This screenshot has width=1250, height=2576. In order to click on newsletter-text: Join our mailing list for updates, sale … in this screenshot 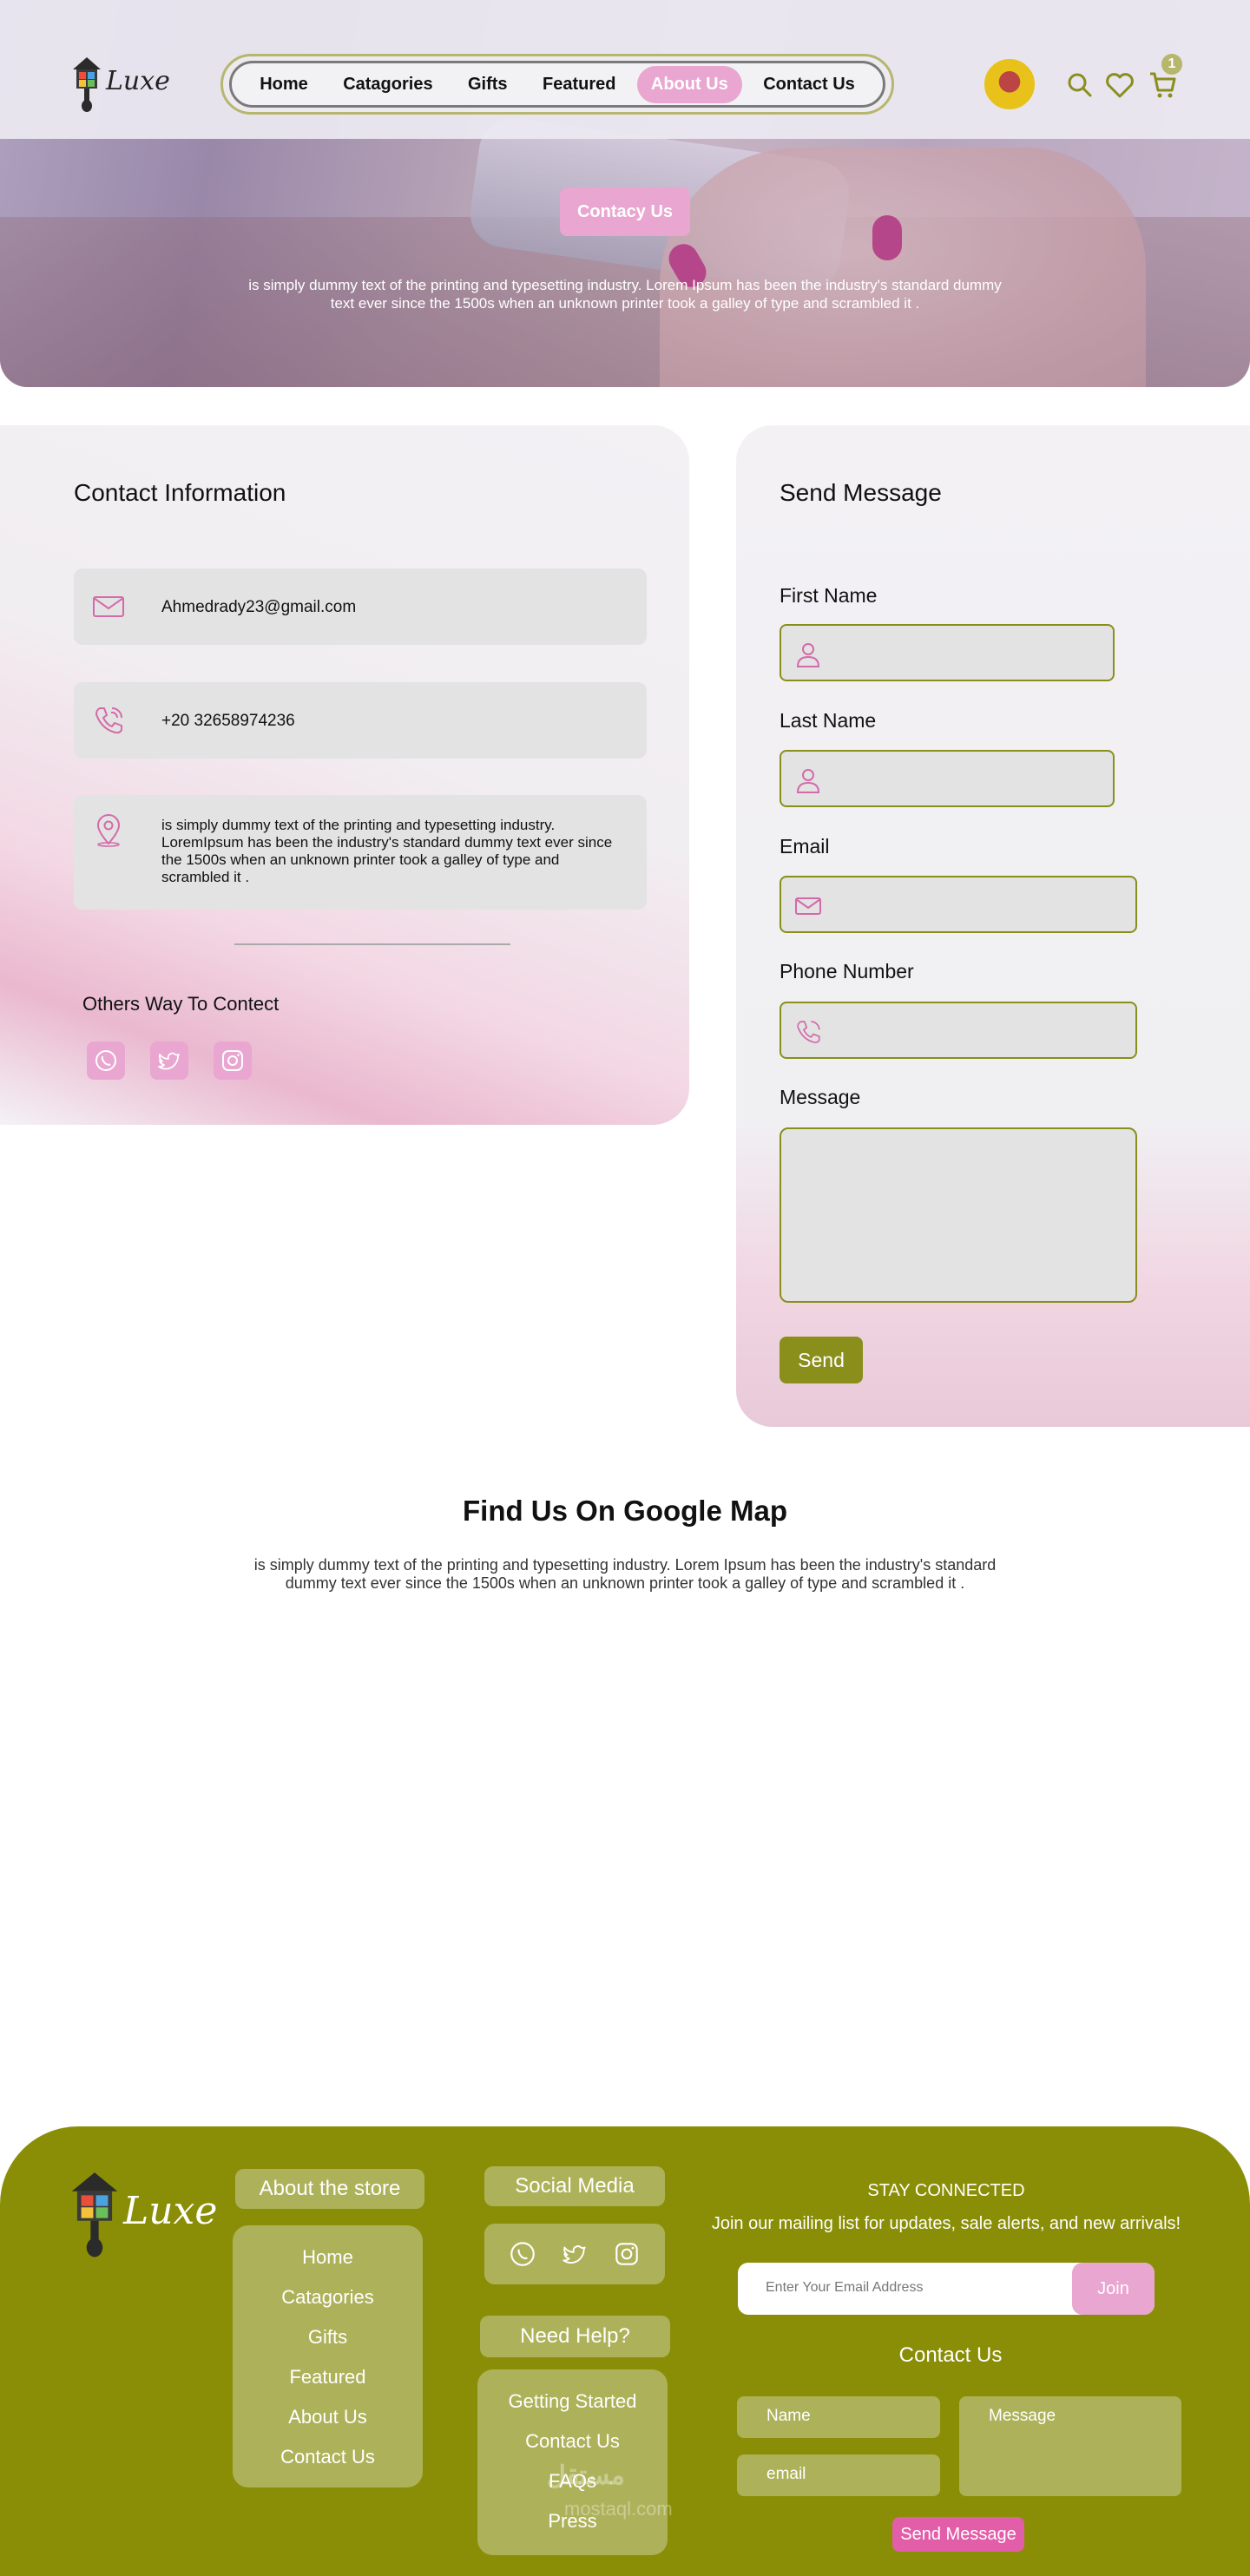, I will do `click(946, 2223)`.